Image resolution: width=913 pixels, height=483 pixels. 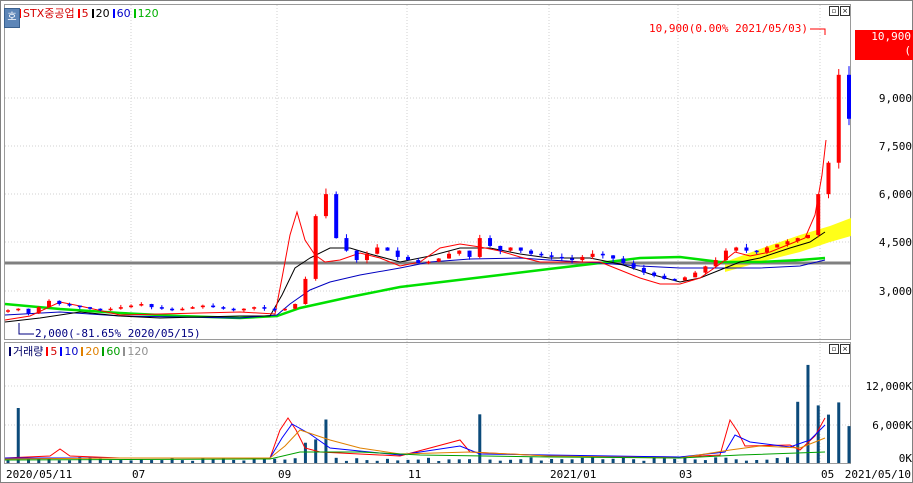 What do you see at coordinates (895, 291) in the screenshot?
I see `price-tick: 3,000` at bounding box center [895, 291].